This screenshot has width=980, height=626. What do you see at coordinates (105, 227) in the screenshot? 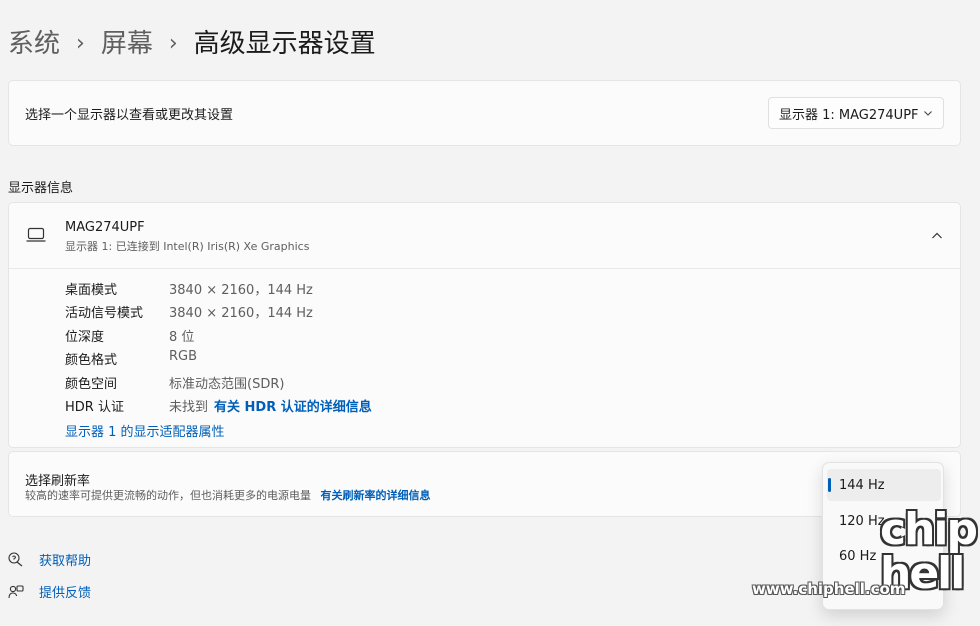
I see `monitor-name: MAG274UPF` at bounding box center [105, 227].